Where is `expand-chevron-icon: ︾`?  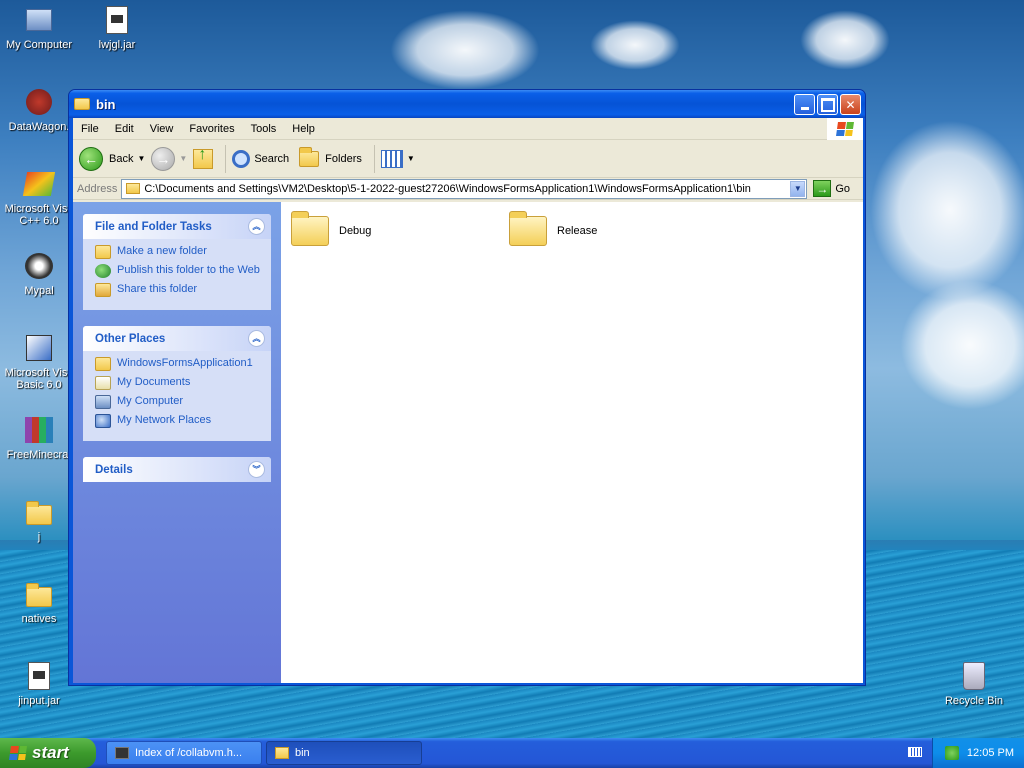
expand-chevron-icon: ︾ is located at coordinates (256, 469).